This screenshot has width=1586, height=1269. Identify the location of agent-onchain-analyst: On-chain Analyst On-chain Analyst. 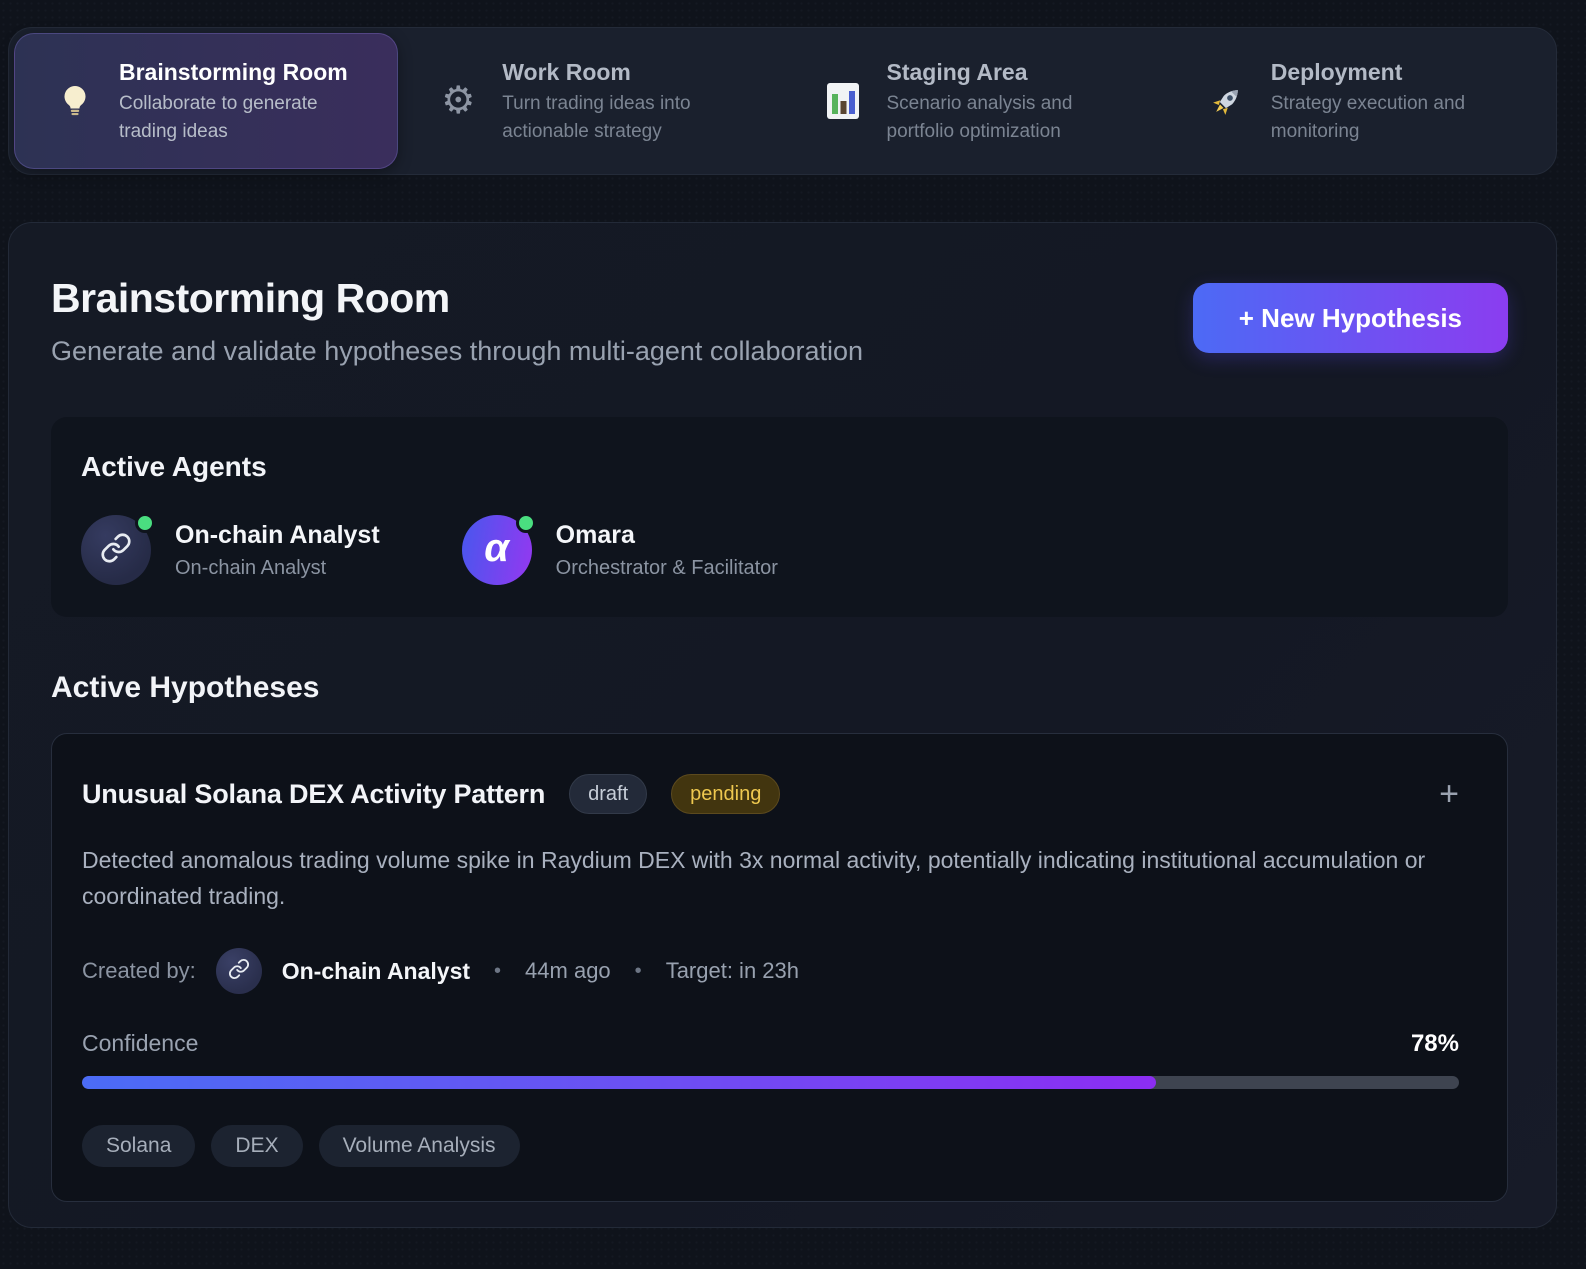
(230, 549).